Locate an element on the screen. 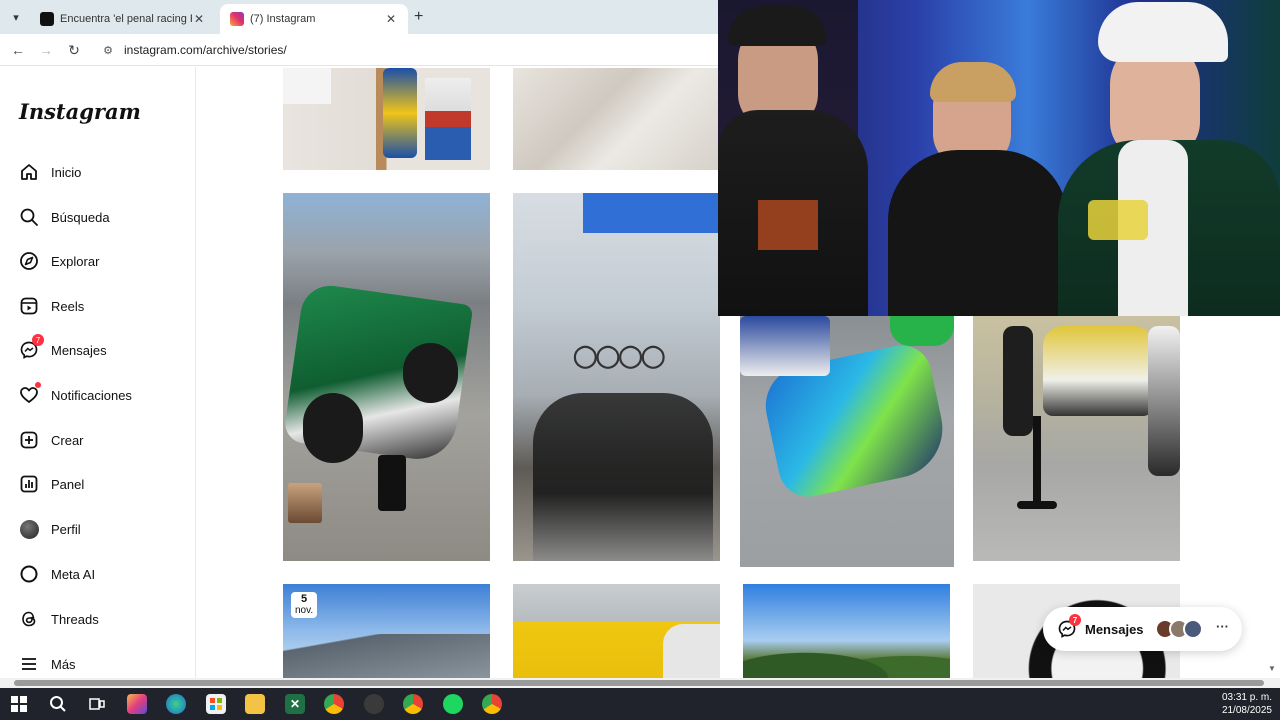  tab-title: Encuentra 'el penal racing Peña is located at coordinates (126, 19).